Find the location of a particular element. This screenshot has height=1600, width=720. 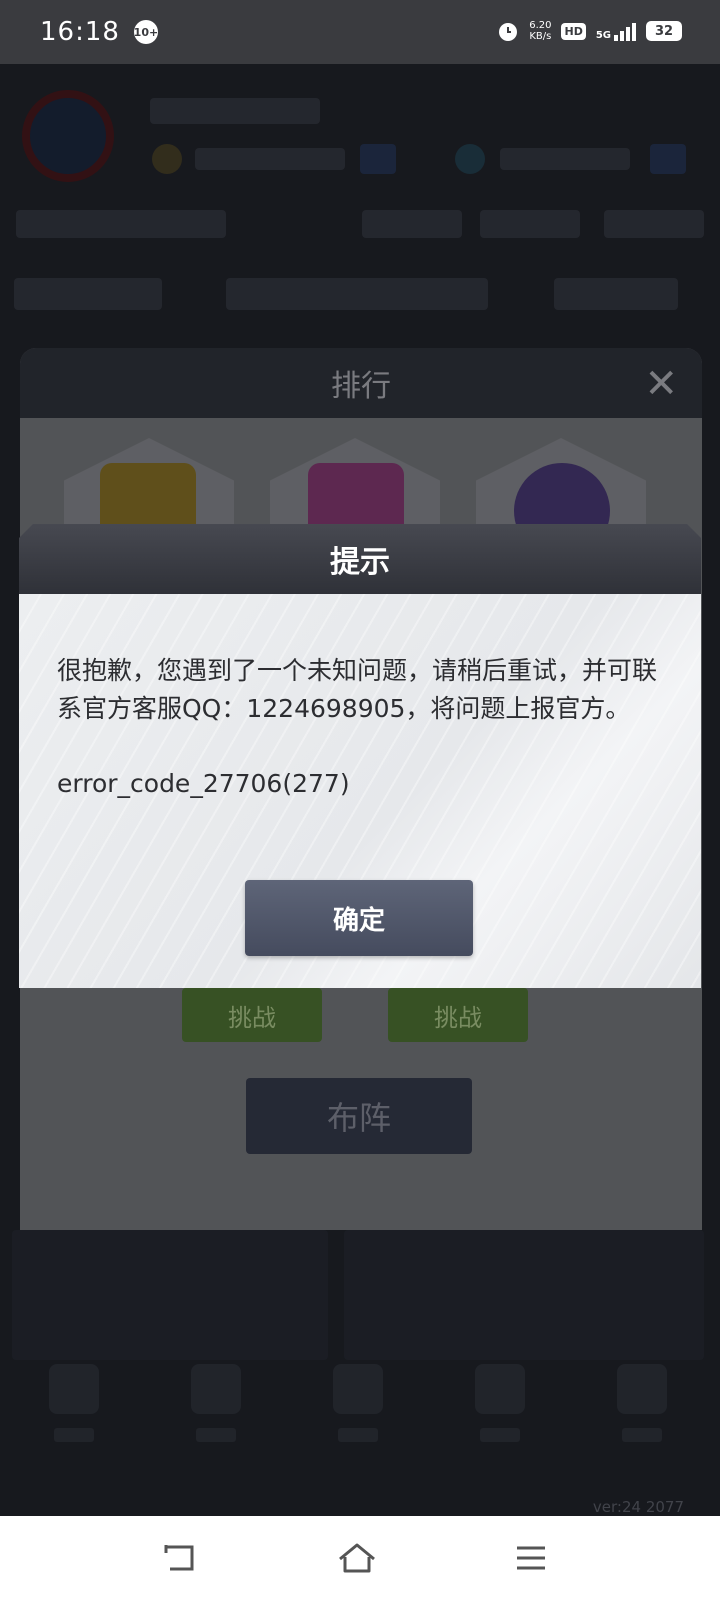

confirm-label: 确定 is located at coordinates (358, 920).